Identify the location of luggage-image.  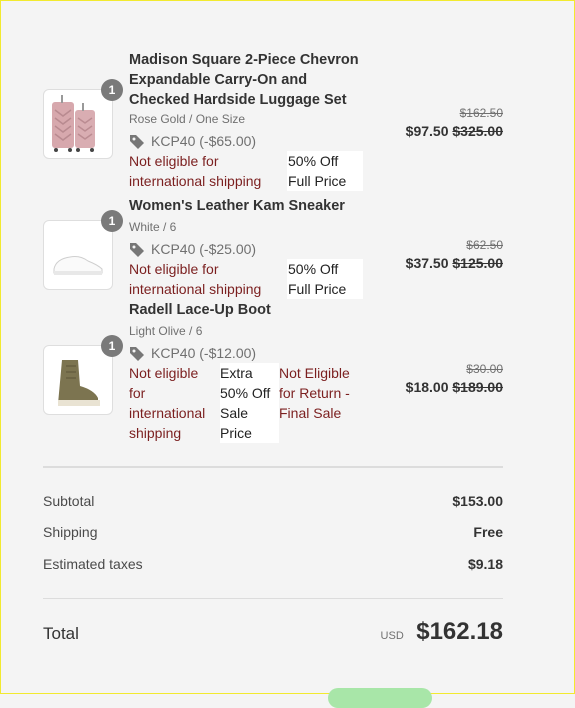
(73, 123).